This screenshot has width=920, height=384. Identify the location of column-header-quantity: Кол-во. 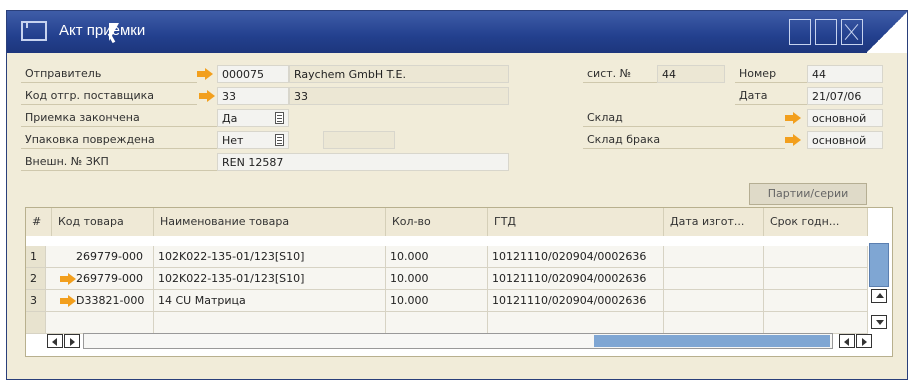
(437, 222).